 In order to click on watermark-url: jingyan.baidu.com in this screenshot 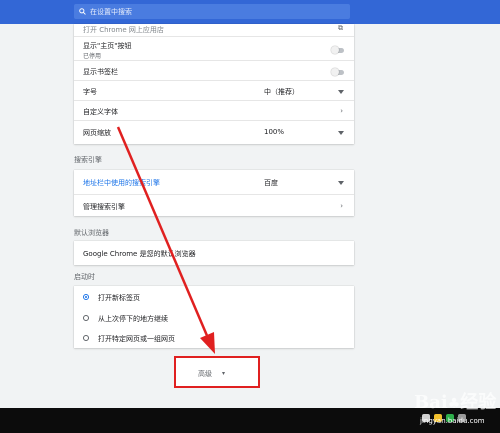, I will do `click(452, 421)`.